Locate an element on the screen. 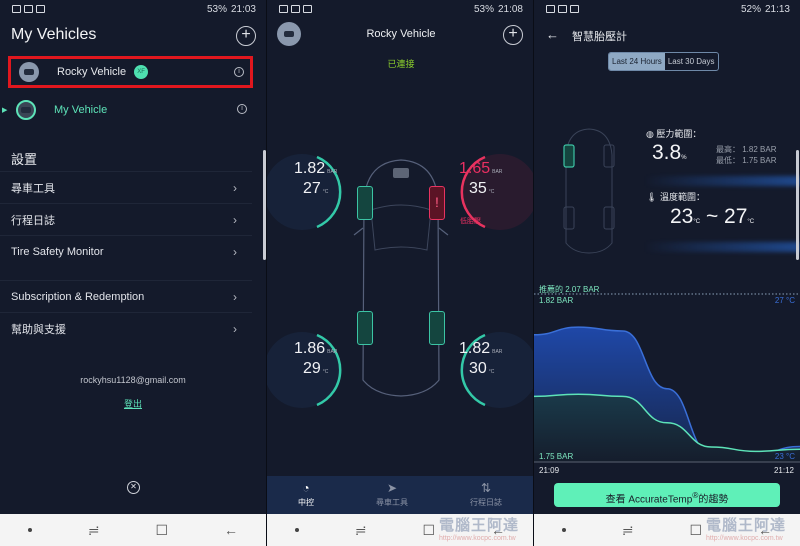 The image size is (800, 546). pressure-max-label: 1.82 BAR is located at coordinates (556, 300).